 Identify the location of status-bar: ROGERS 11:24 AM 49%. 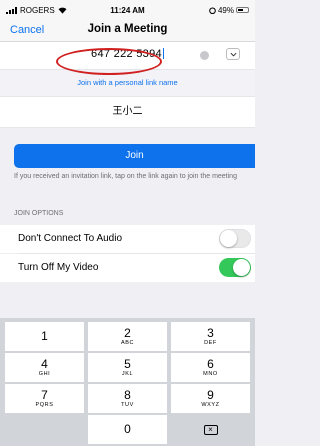
(127, 10).